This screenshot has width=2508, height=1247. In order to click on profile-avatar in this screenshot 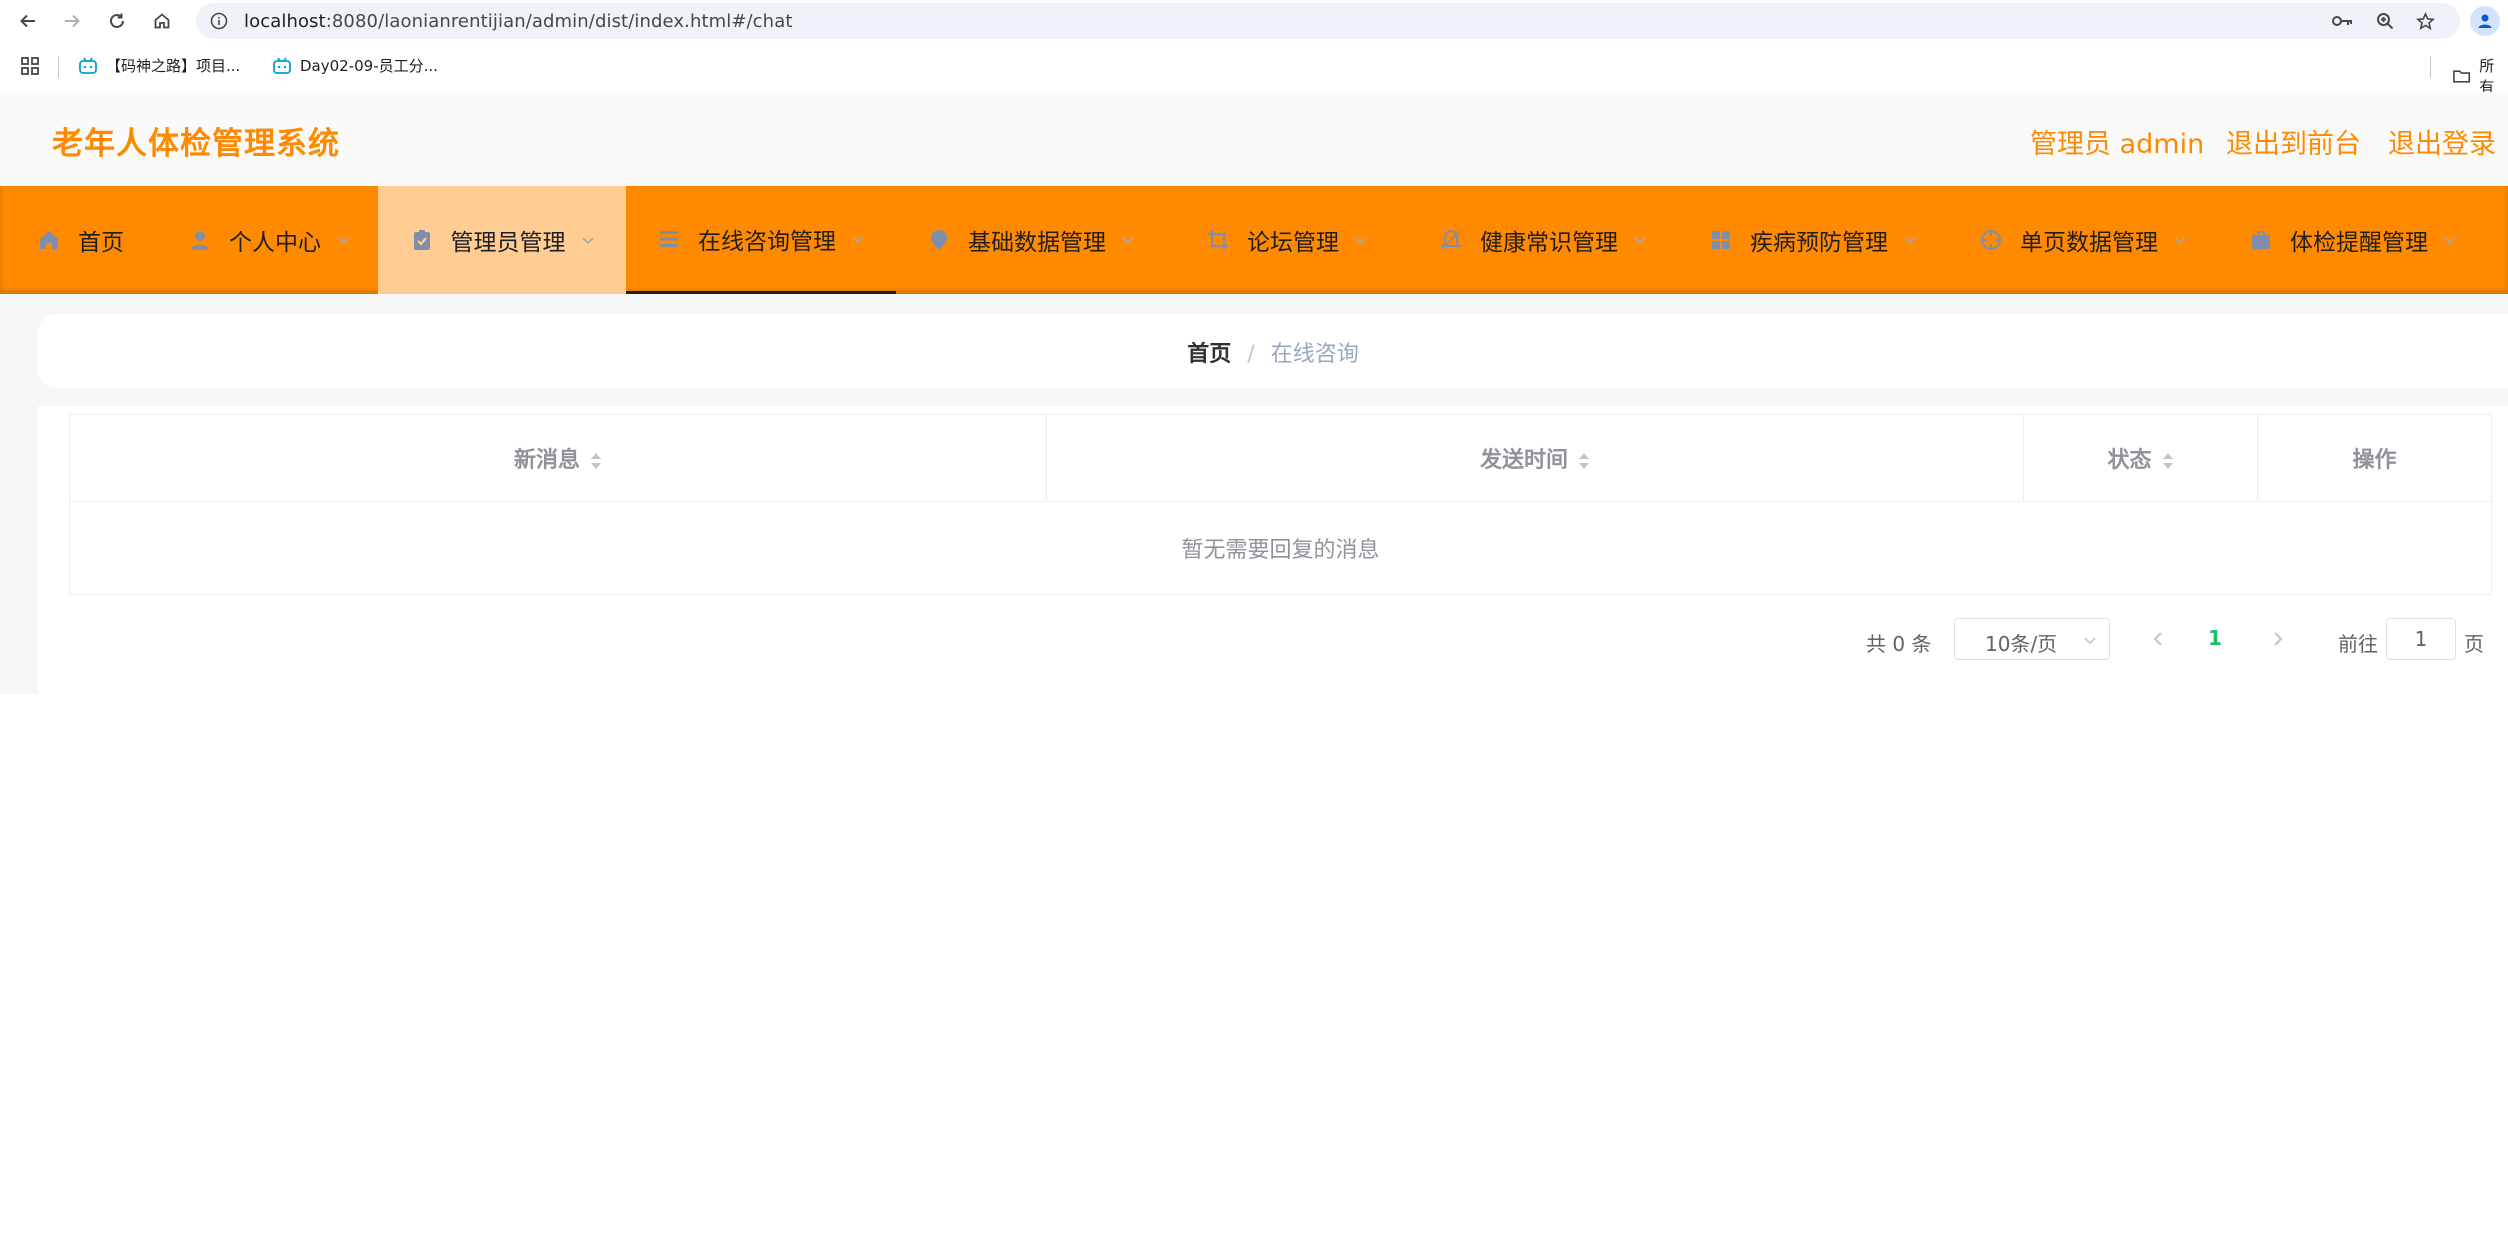, I will do `click(2485, 21)`.